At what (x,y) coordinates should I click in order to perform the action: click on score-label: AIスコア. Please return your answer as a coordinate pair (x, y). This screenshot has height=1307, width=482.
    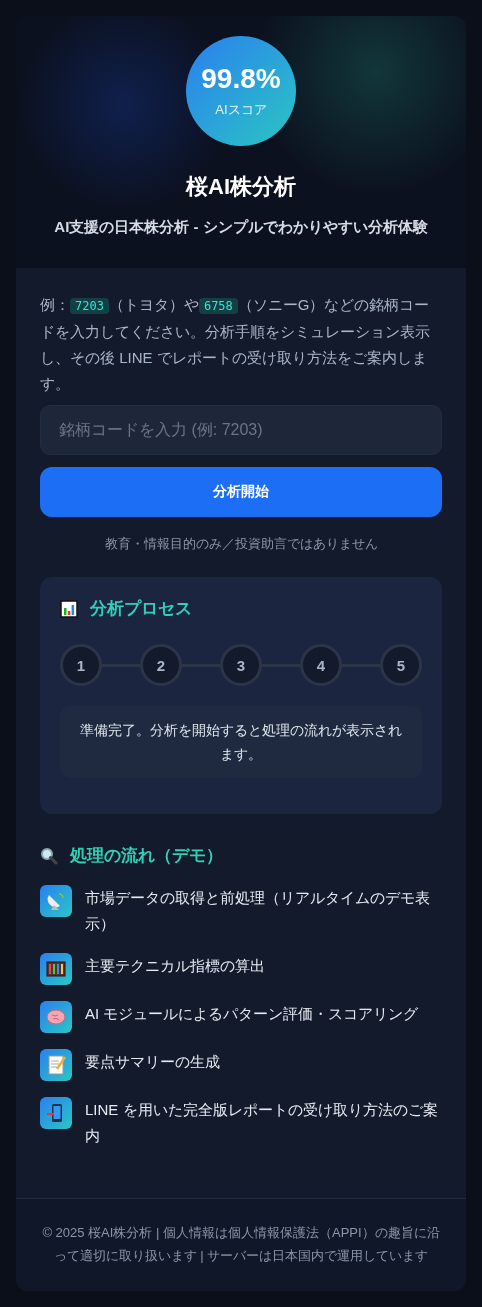
    Looking at the image, I should click on (241, 110).